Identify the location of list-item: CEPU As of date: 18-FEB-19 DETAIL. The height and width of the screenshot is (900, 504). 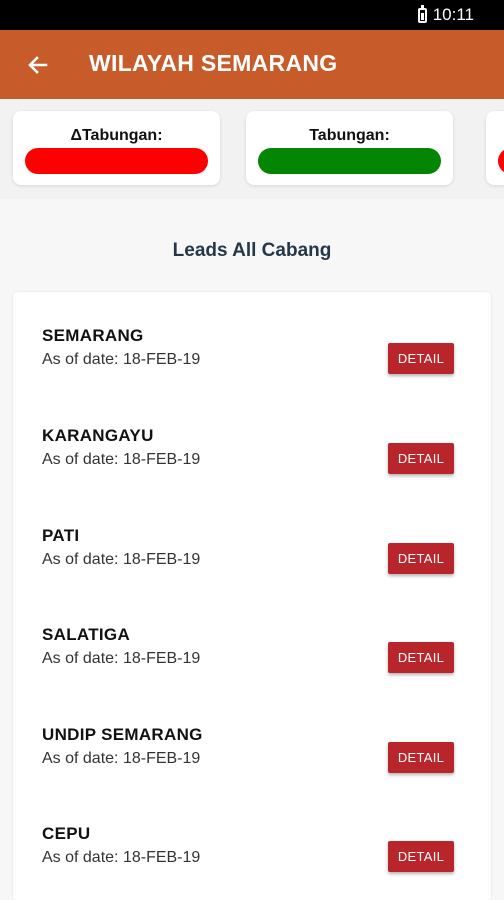
(252, 835).